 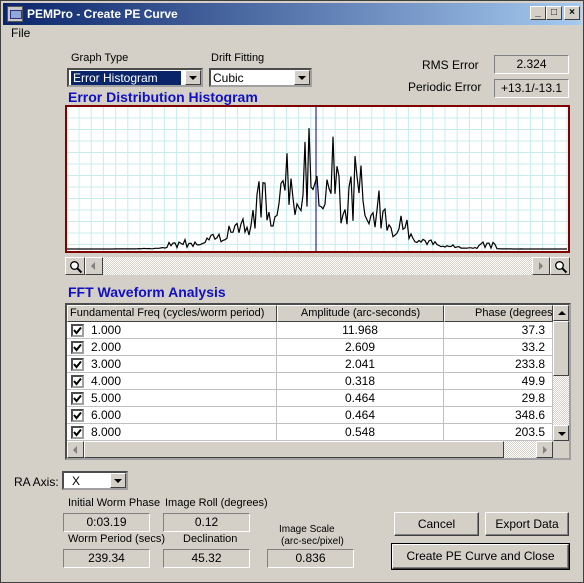 I want to click on column-header-amplitude: Amplitude (arc-seconds), so click(x=360, y=313).